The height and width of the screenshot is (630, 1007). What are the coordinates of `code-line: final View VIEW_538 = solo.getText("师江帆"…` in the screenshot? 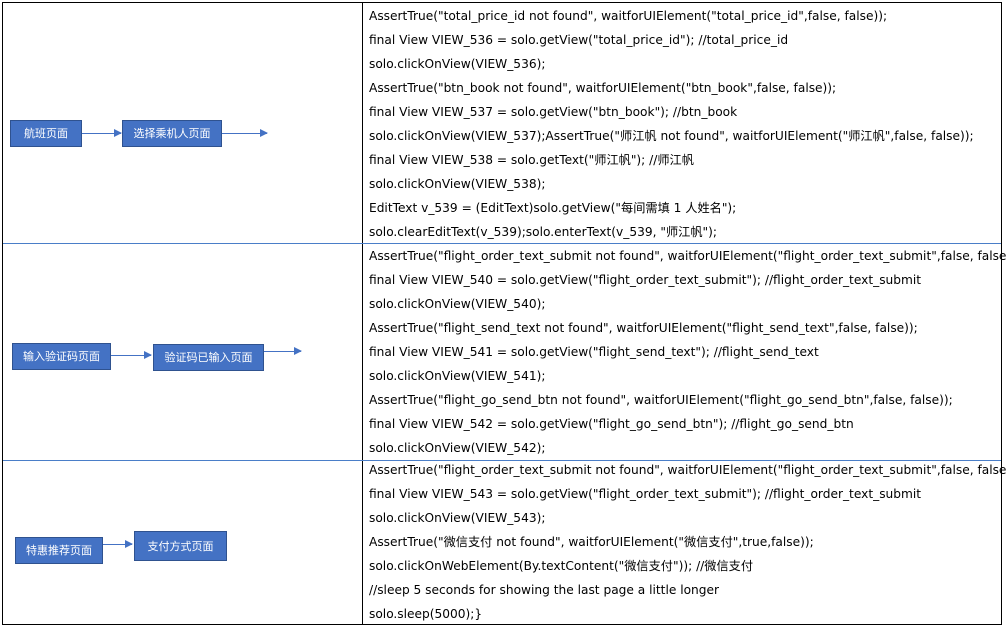 It's located at (531, 160).